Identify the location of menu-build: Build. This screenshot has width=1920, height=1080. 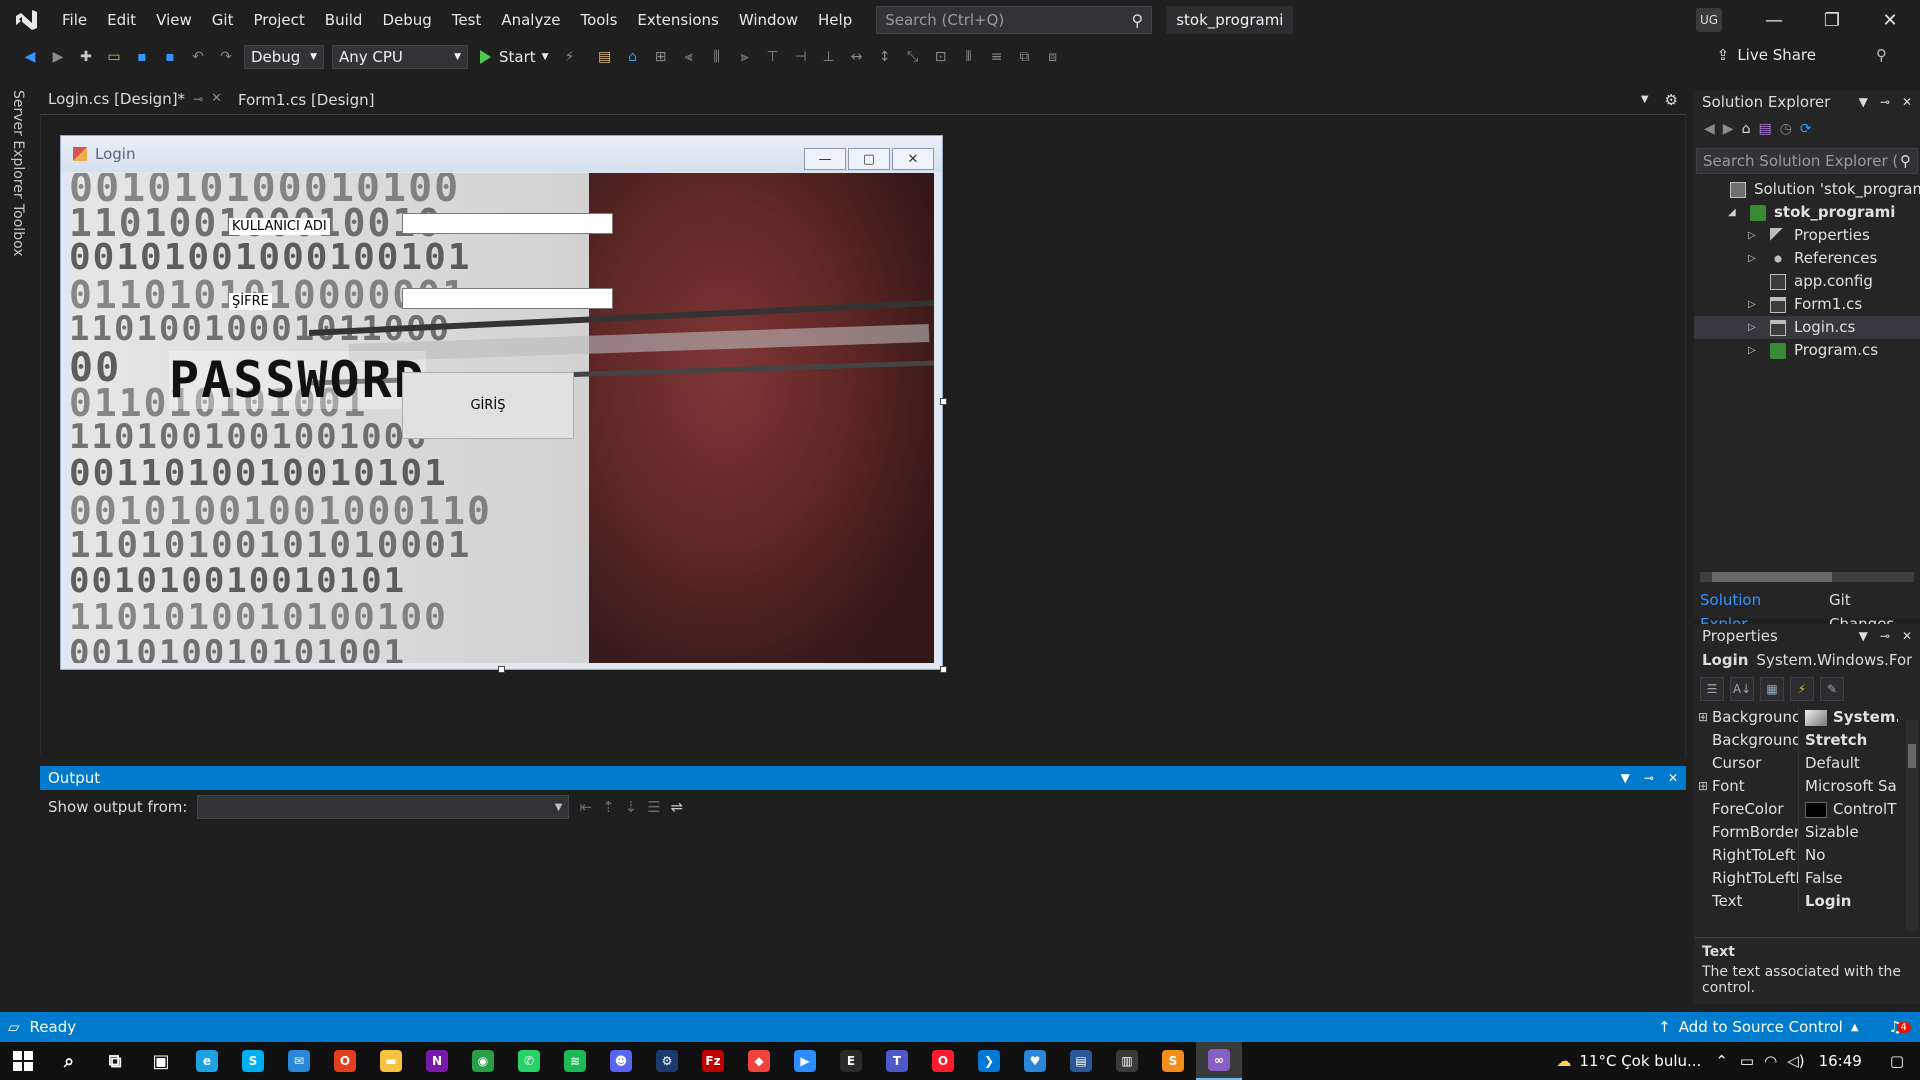
(344, 20).